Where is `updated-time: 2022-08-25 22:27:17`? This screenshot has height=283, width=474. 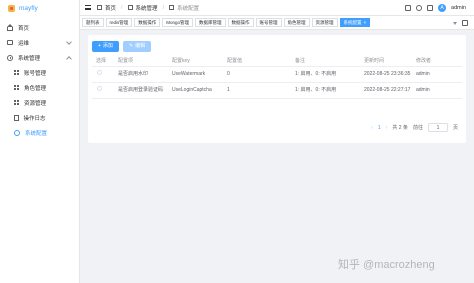
updated-time: 2022-08-25 22:27:17 is located at coordinates (386, 90).